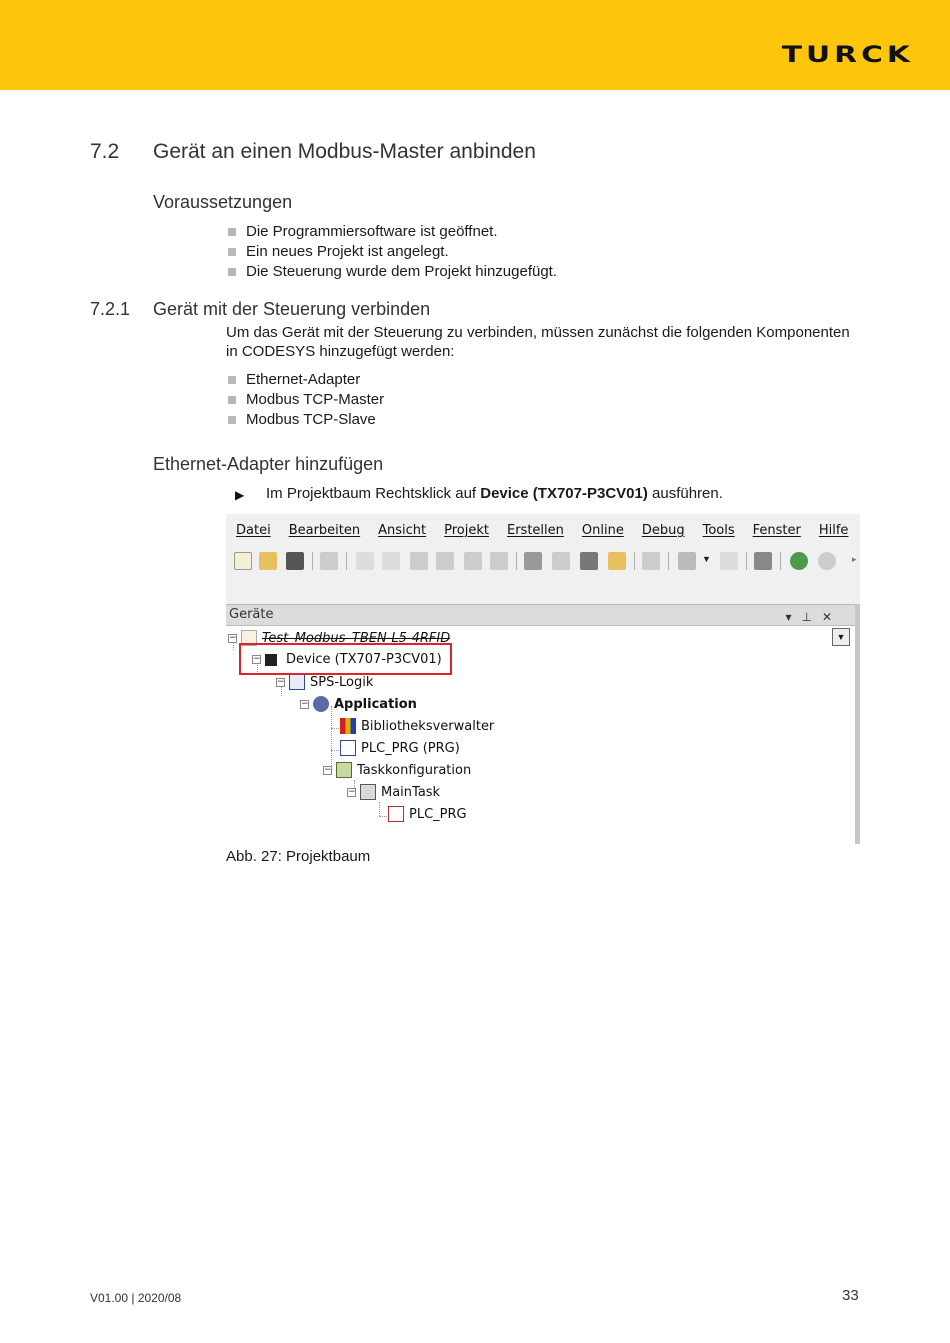 This screenshot has height=1343, width=950. What do you see at coordinates (475, 45) in the screenshot?
I see `header-bar: TURCK` at bounding box center [475, 45].